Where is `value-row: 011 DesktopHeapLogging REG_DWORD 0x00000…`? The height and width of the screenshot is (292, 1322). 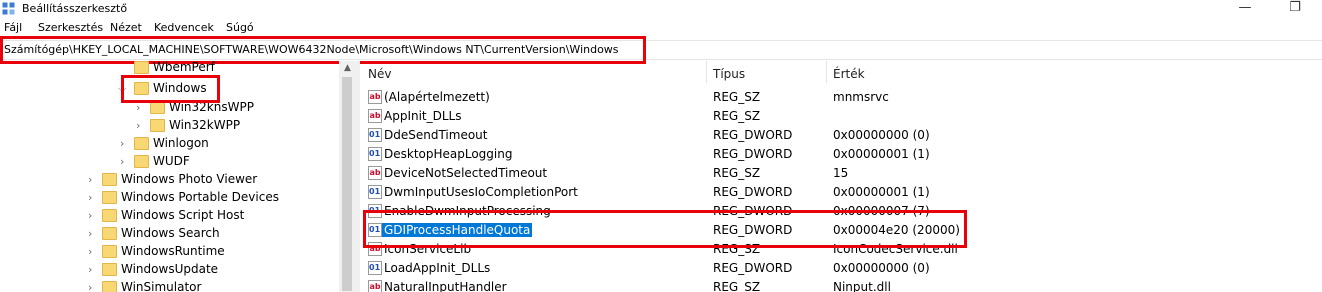 value-row: 011 DesktopHeapLogging REG_DWORD 0x00000… is located at coordinates (841, 154).